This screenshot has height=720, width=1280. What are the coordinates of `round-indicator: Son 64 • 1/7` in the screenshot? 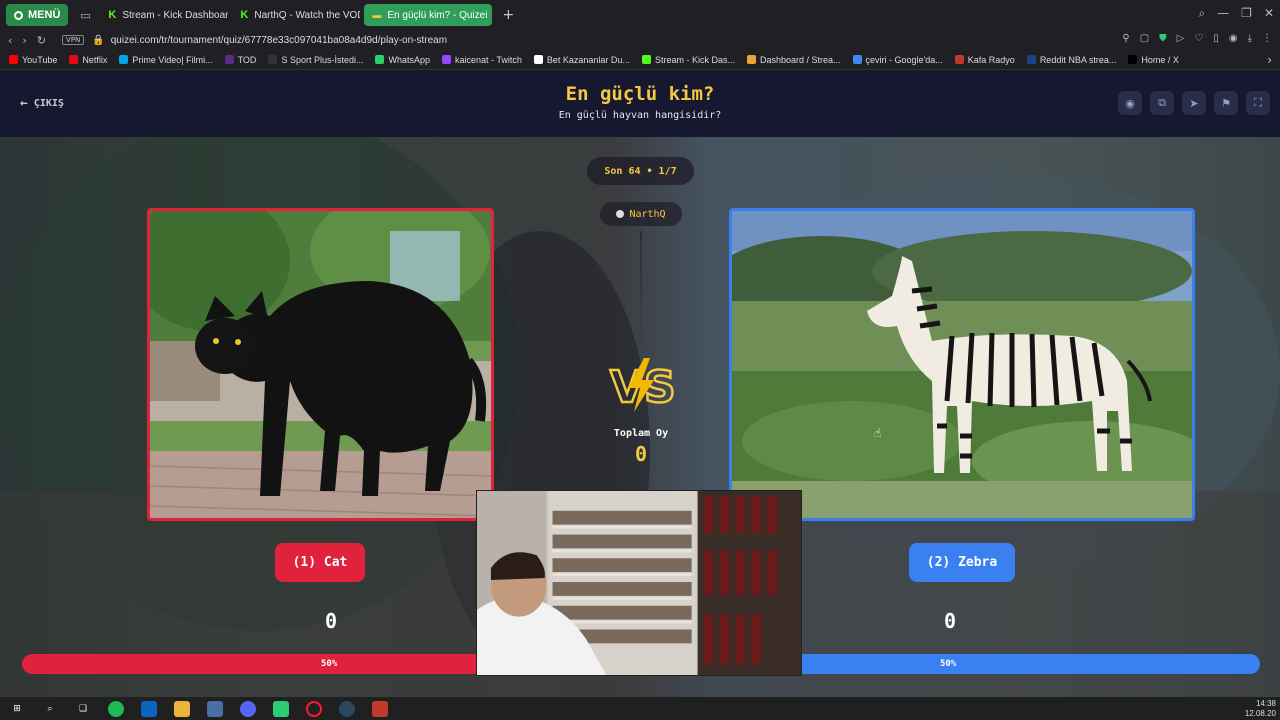 It's located at (640, 171).